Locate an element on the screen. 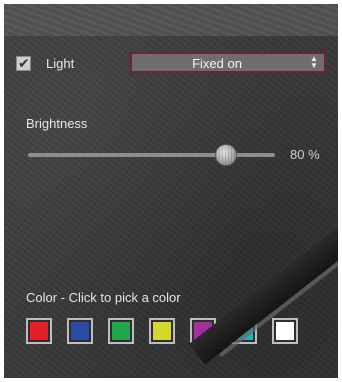  color-swatch-white is located at coordinates (285, 331).